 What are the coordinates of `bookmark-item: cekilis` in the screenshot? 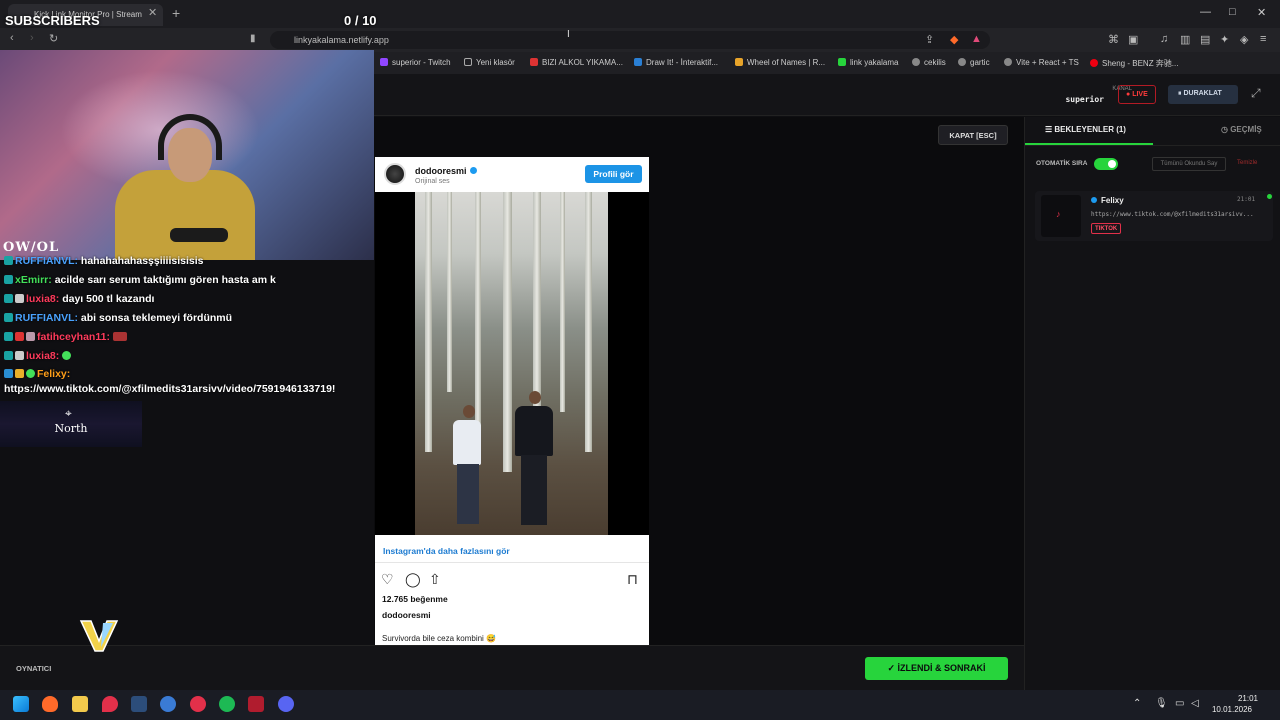 It's located at (929, 62).